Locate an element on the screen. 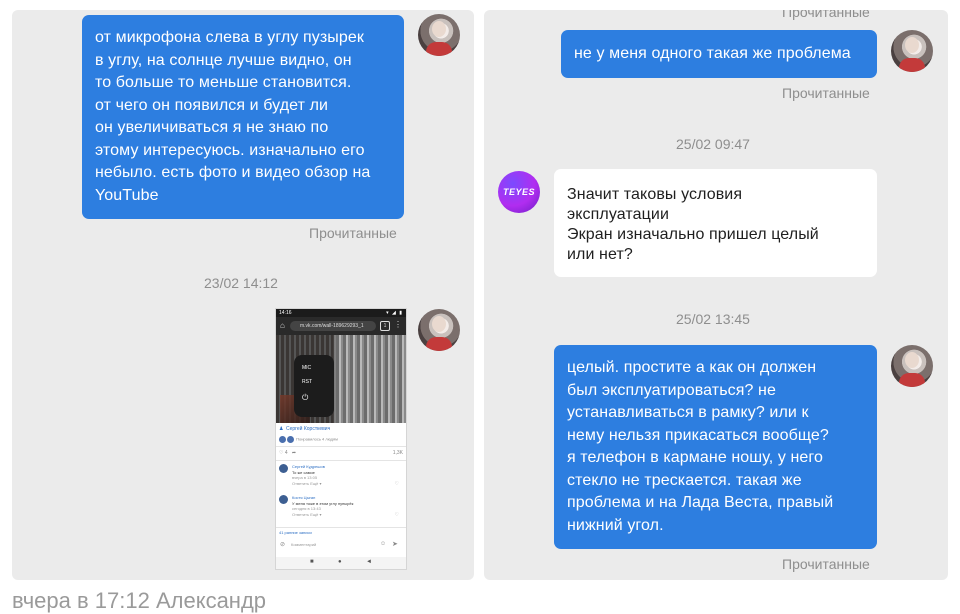 The width and height of the screenshot is (960, 614). likes-row: Понравилось 4 людям is located at coordinates (308, 439).